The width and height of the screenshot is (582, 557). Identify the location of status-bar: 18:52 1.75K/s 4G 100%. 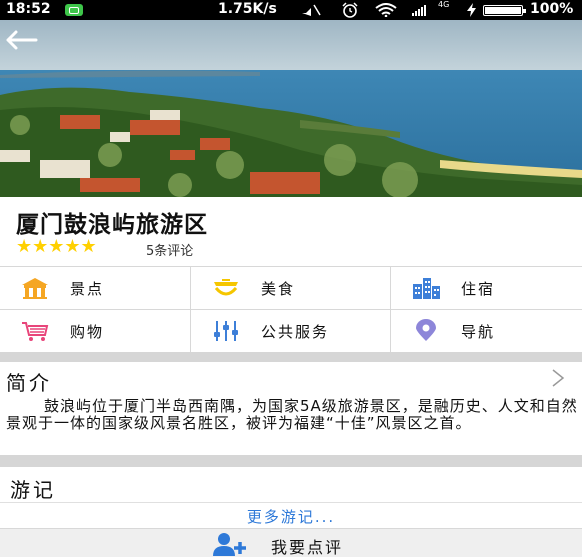
(291, 10).